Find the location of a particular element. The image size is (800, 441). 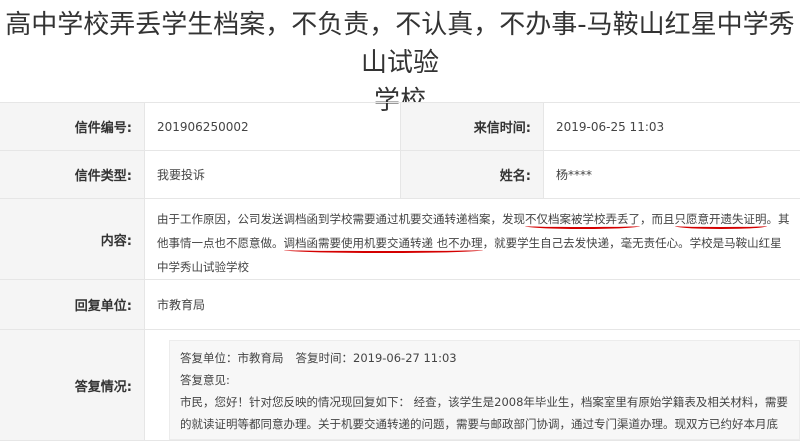

content-highlight-1: 不仅档案被学校弄丢了 is located at coordinates (582, 220).